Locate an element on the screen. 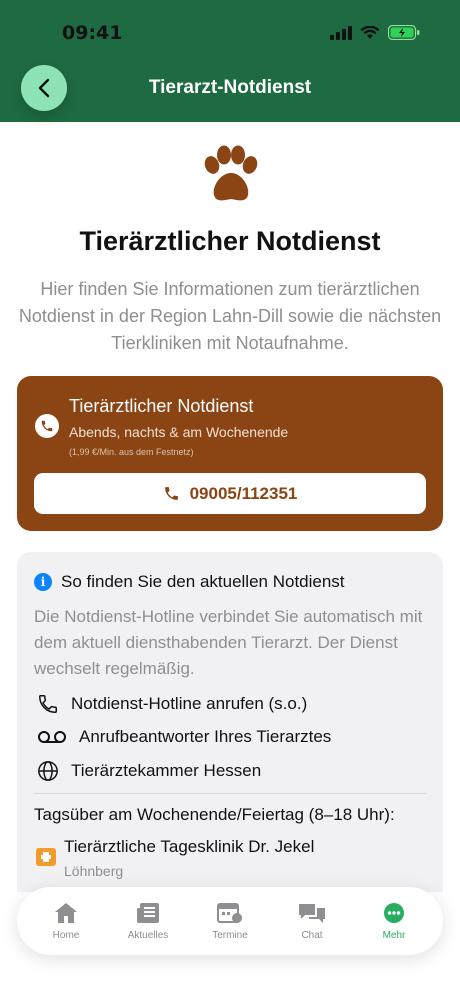  voicemail-icon is located at coordinates (52, 737).